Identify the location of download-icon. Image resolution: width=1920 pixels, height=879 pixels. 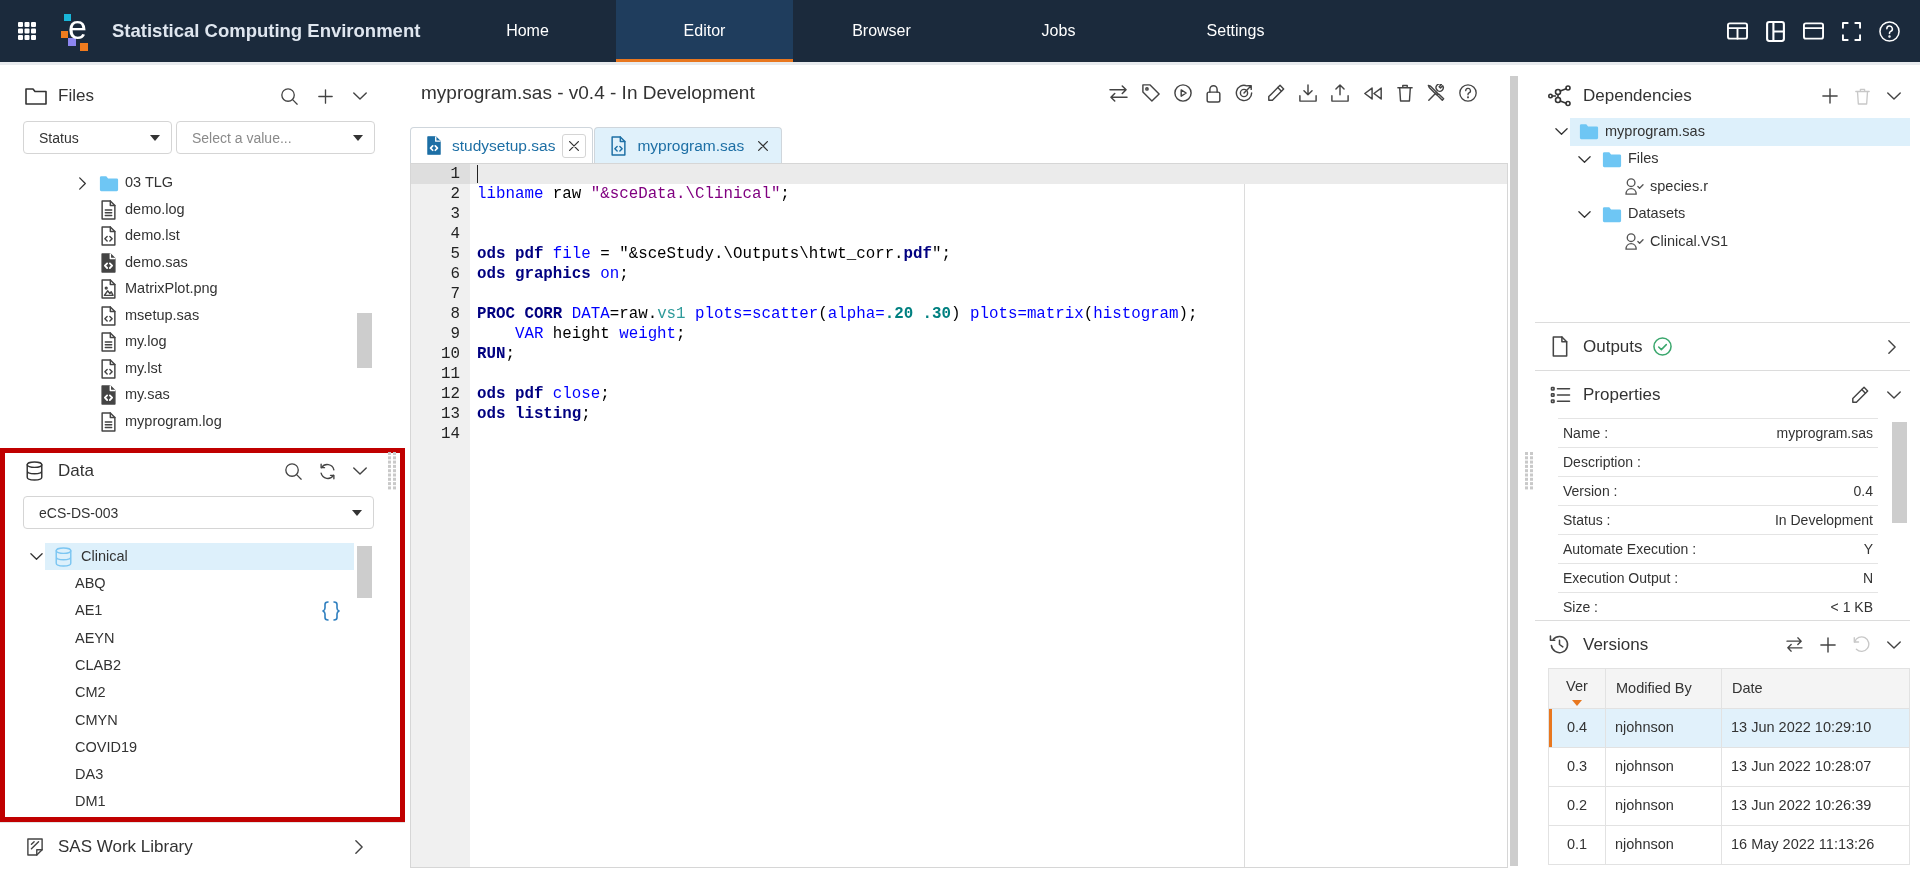
(1308, 93).